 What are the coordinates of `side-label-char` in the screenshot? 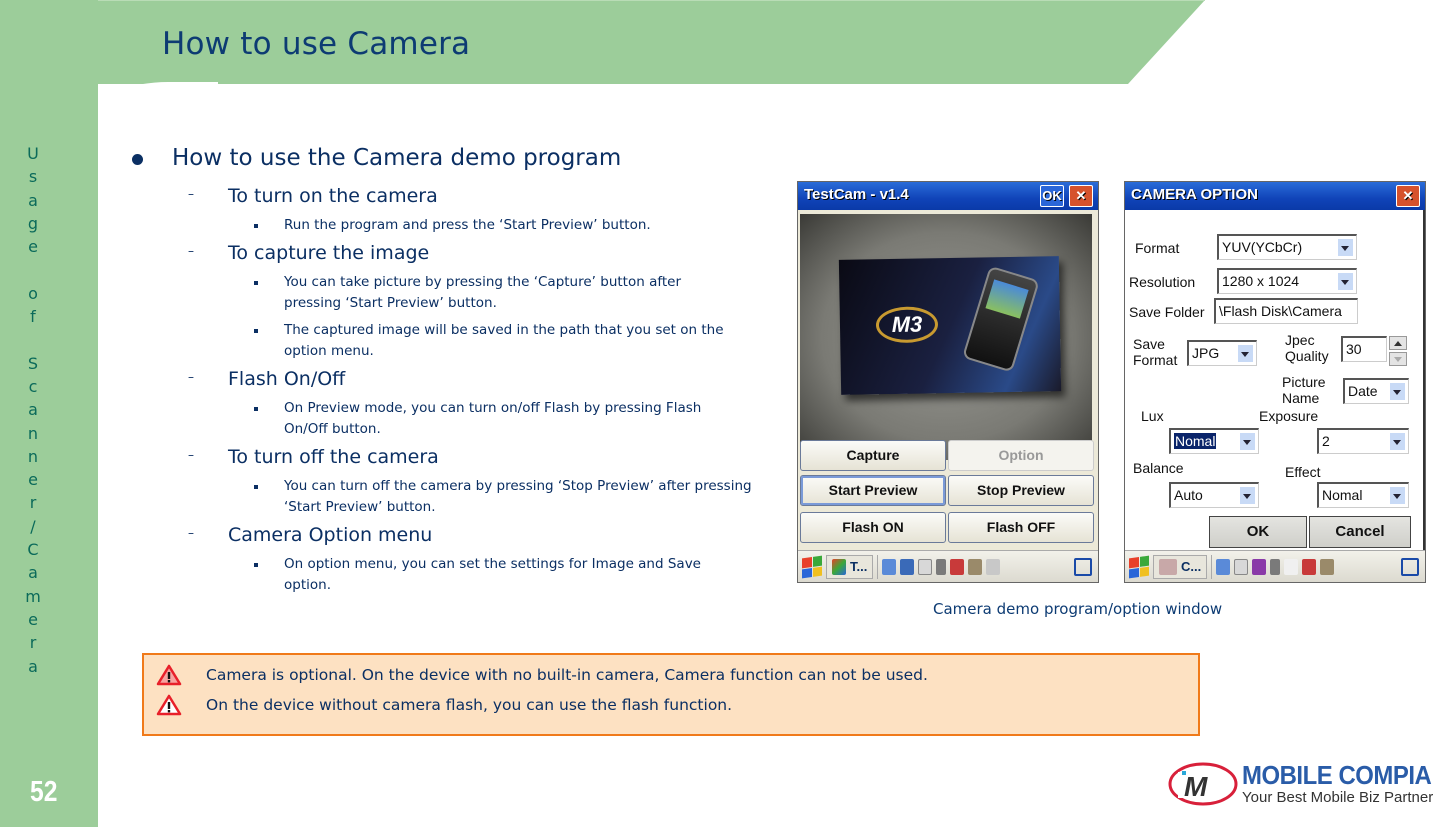 It's located at (32, 269).